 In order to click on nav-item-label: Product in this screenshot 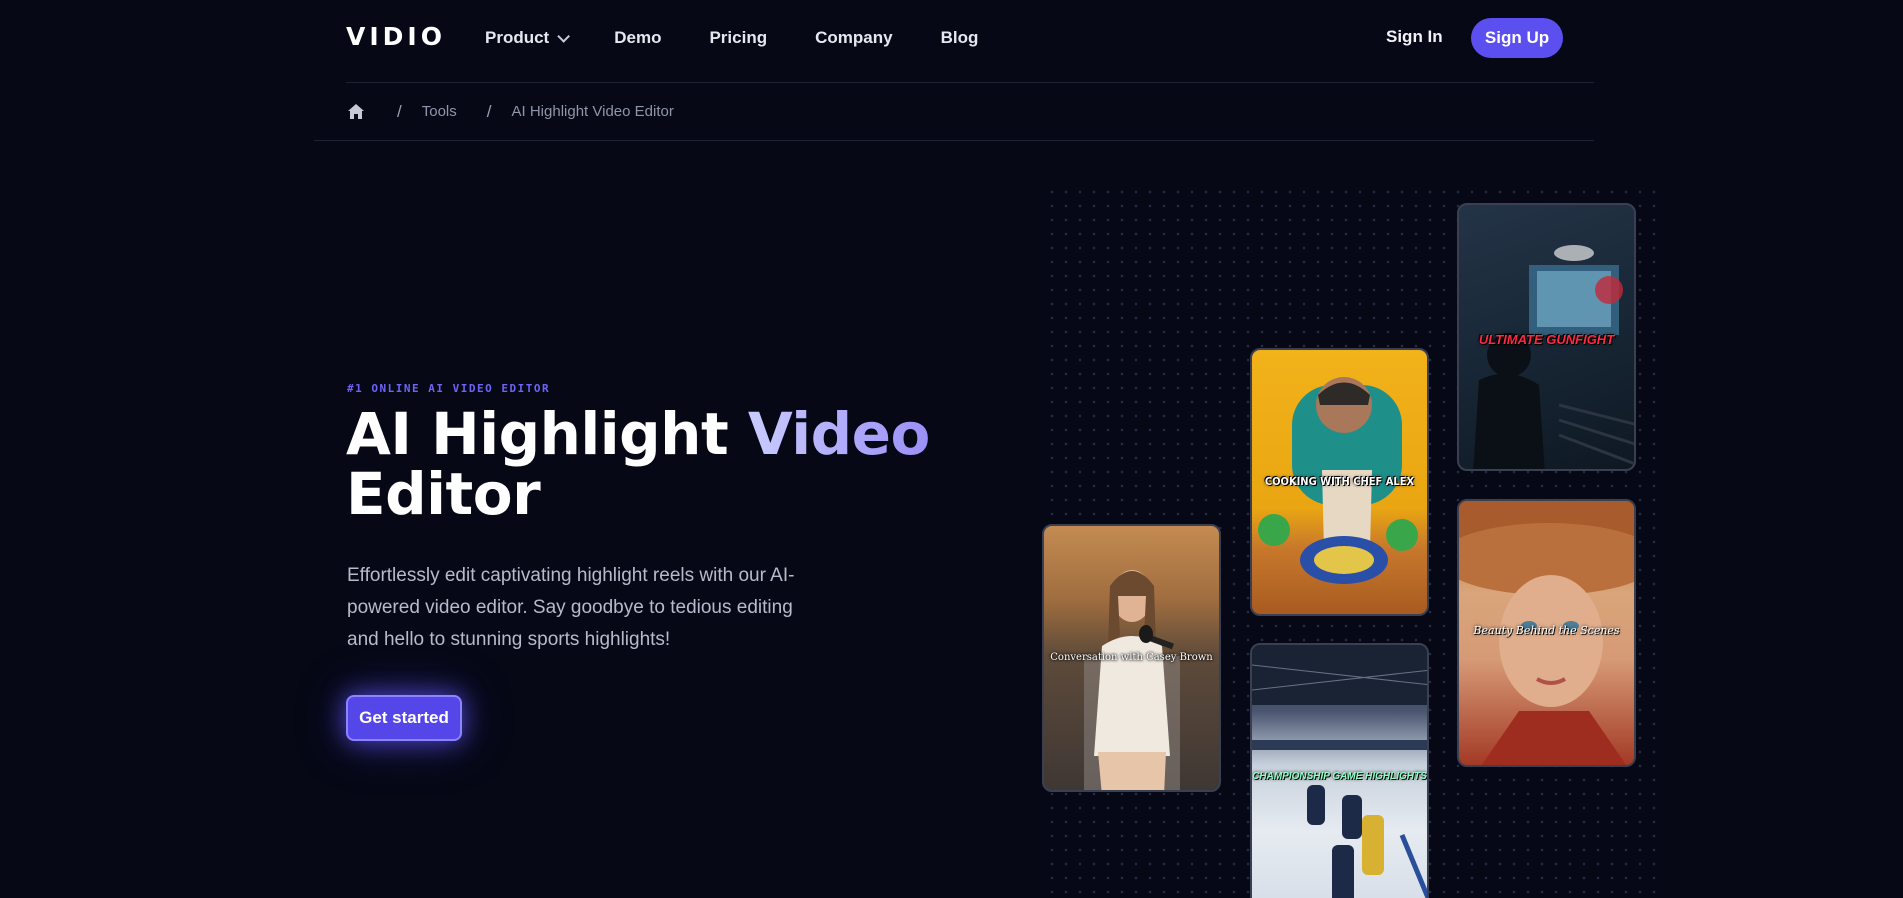, I will do `click(517, 37)`.